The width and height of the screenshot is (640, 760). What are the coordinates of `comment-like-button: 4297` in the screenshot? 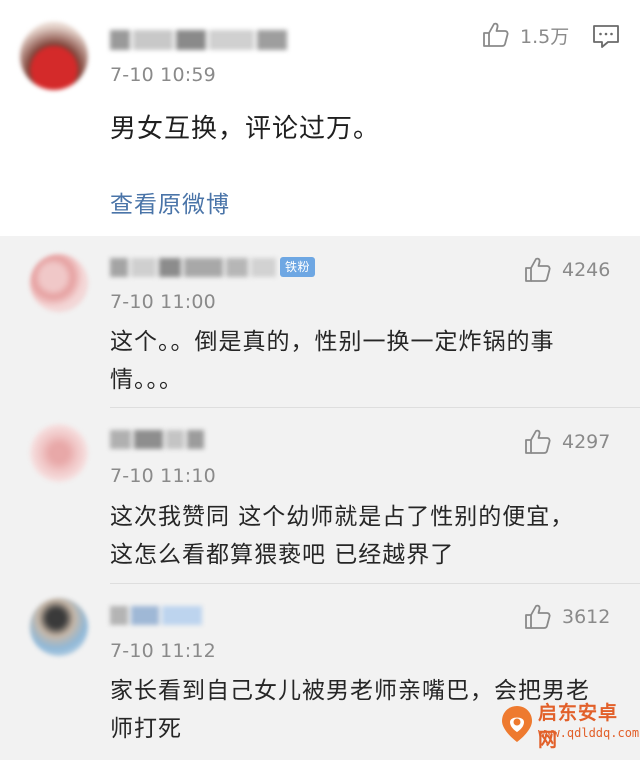 It's located at (567, 442).